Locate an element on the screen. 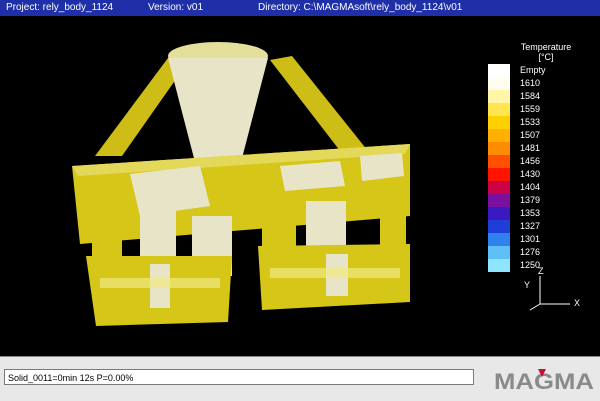 The height and width of the screenshot is (401, 600). legend-value: 1404 is located at coordinates (530, 187).